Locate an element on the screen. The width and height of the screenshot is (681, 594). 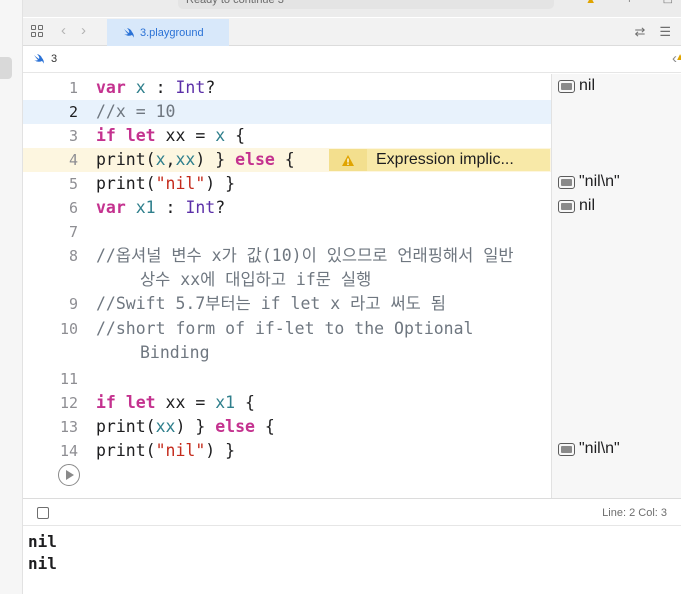
line-number: 1 is located at coordinates (73, 88).